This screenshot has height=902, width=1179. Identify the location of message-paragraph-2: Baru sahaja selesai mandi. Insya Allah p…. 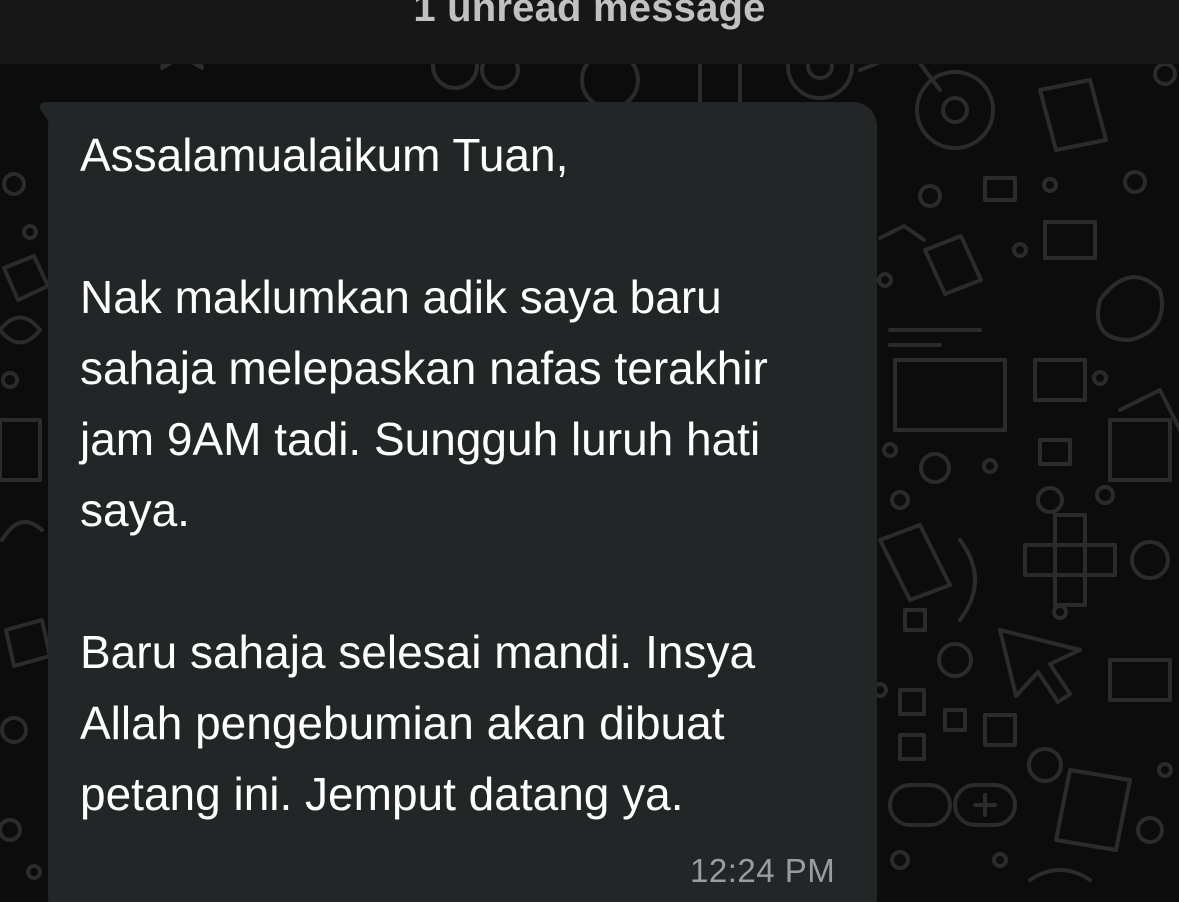
(418, 723).